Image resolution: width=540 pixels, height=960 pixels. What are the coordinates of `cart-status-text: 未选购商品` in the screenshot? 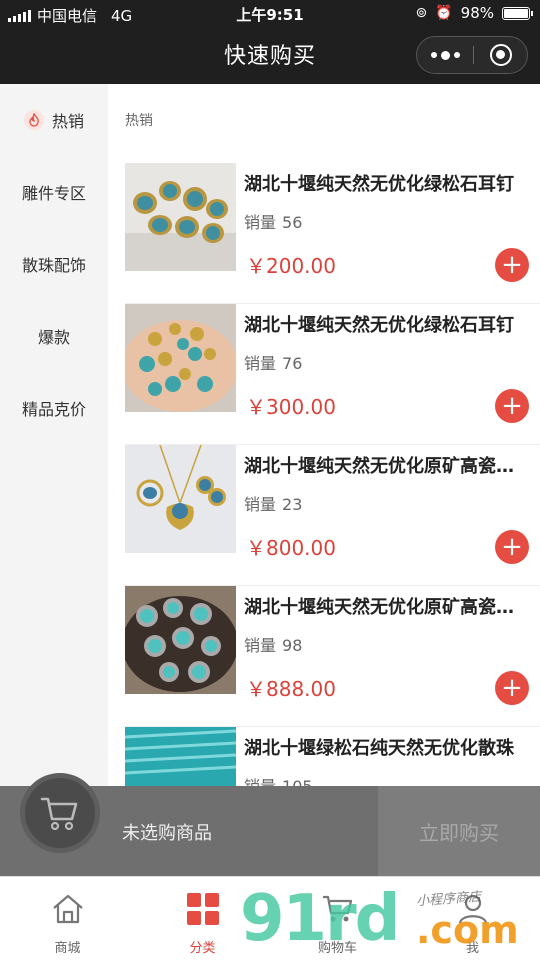 It's located at (167, 833).